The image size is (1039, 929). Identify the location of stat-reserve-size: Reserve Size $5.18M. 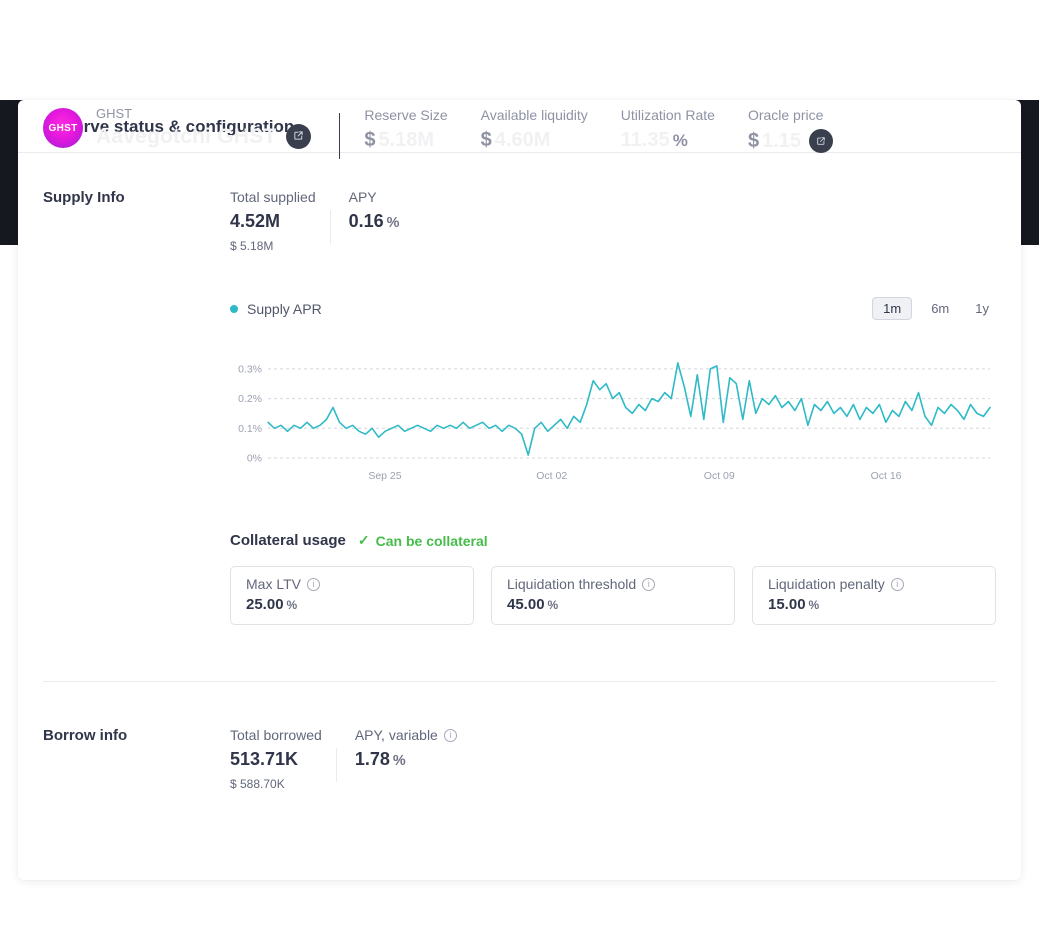
(405, 130).